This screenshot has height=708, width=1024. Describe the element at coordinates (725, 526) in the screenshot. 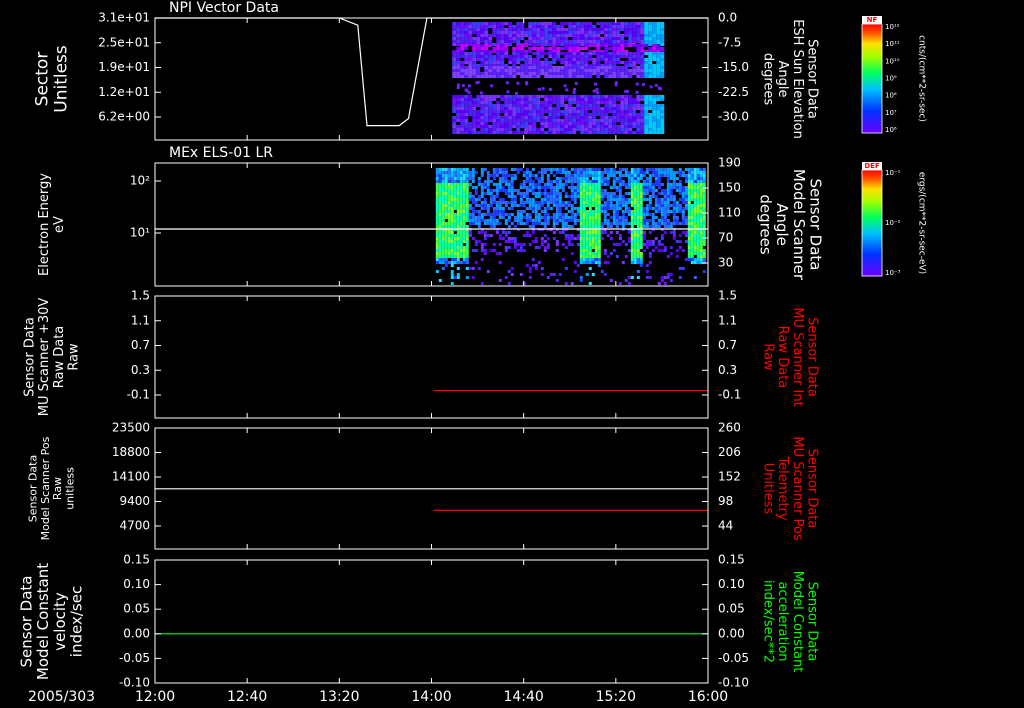

I see `scanner-pos-right-tick-label: 44` at that location.